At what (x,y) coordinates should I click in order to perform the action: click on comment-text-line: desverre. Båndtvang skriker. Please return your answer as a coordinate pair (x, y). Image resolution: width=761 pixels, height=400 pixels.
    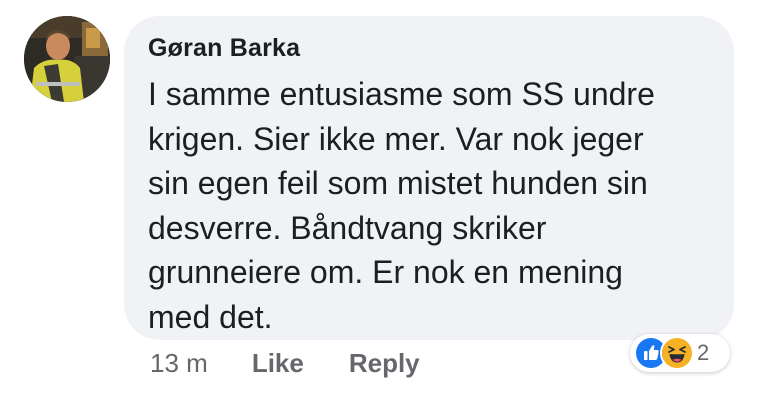
    Looking at the image, I should click on (347, 227).